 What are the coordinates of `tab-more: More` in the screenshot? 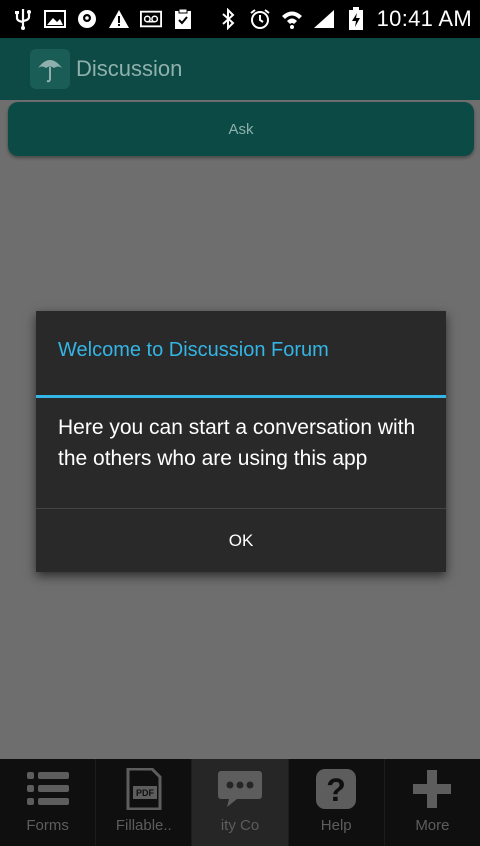 It's located at (432, 802).